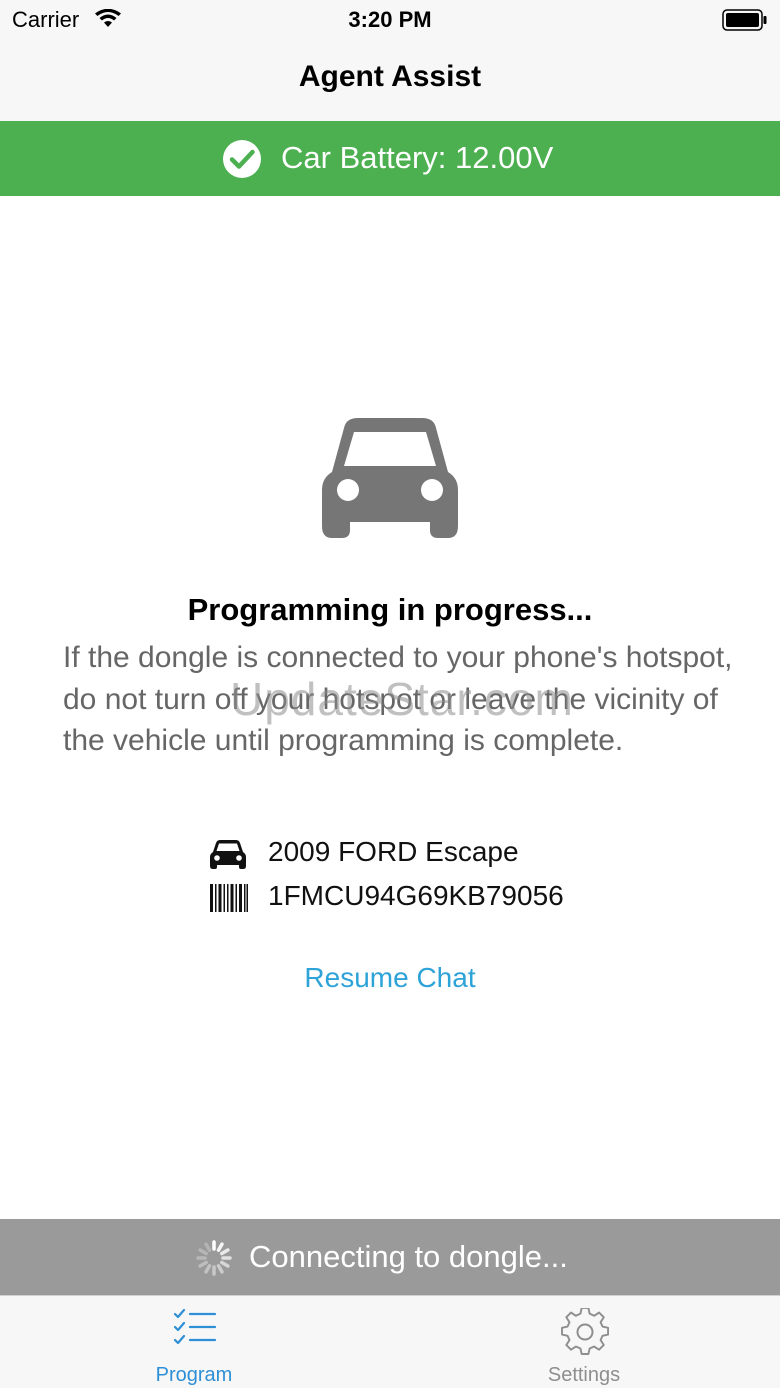 The image size is (780, 1388). What do you see at coordinates (214, 1258) in the screenshot?
I see `spinner-icon` at bounding box center [214, 1258].